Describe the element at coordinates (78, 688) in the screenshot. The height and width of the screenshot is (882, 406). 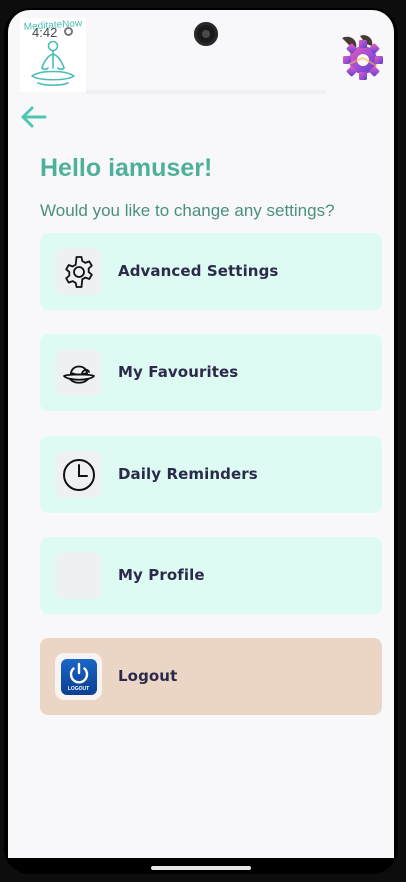
I see `power-icon-text: LOGOUT` at that location.